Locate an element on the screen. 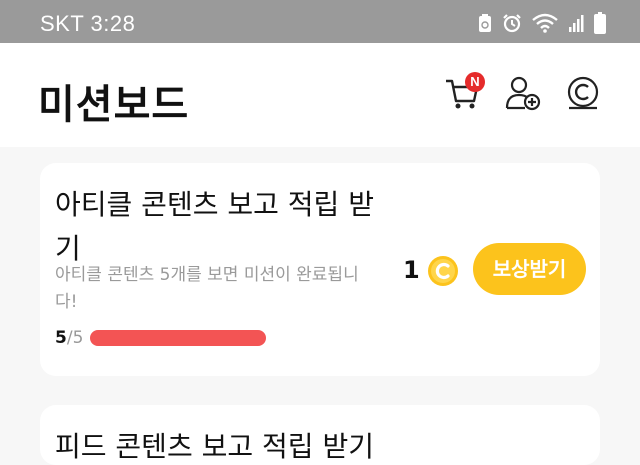  battery-icon is located at coordinates (600, 23).